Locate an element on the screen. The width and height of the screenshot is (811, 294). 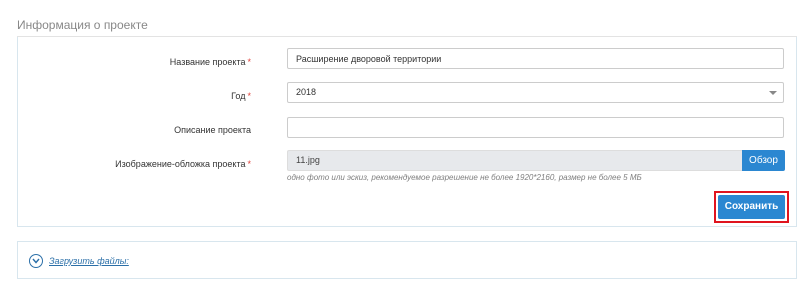
cover-image-label: Изображение-обложка проекта * is located at coordinates (183, 164).